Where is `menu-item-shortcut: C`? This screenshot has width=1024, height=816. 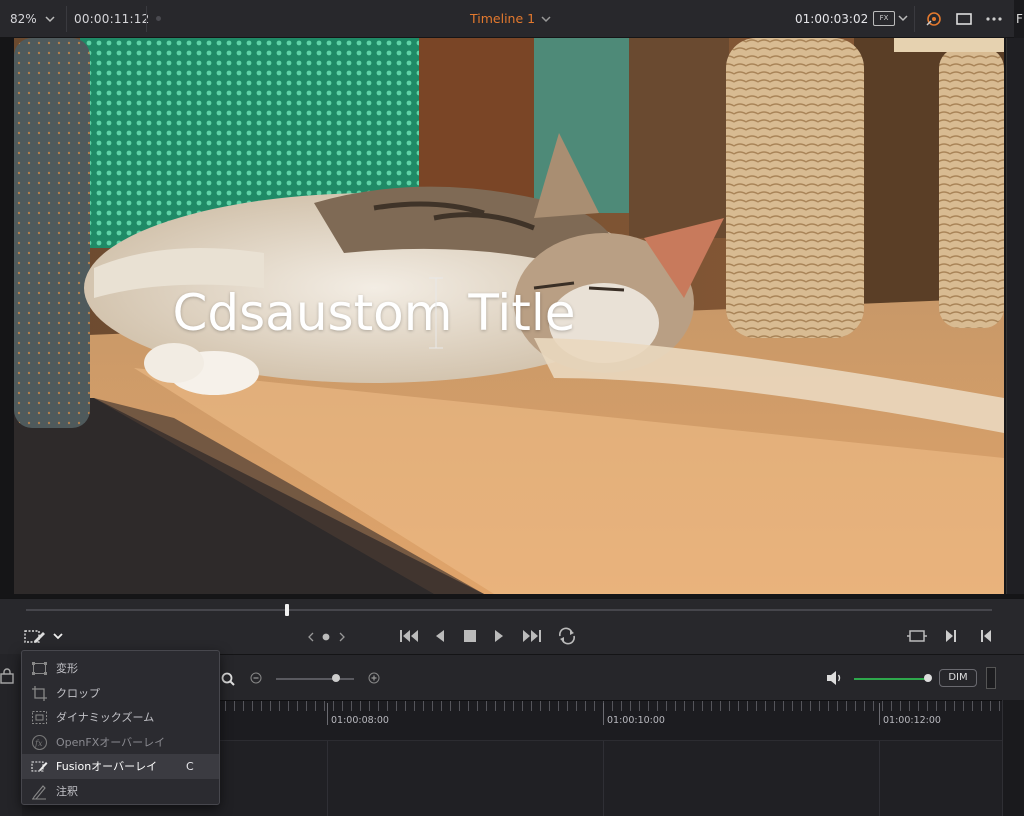 menu-item-shortcut: C is located at coordinates (190, 766).